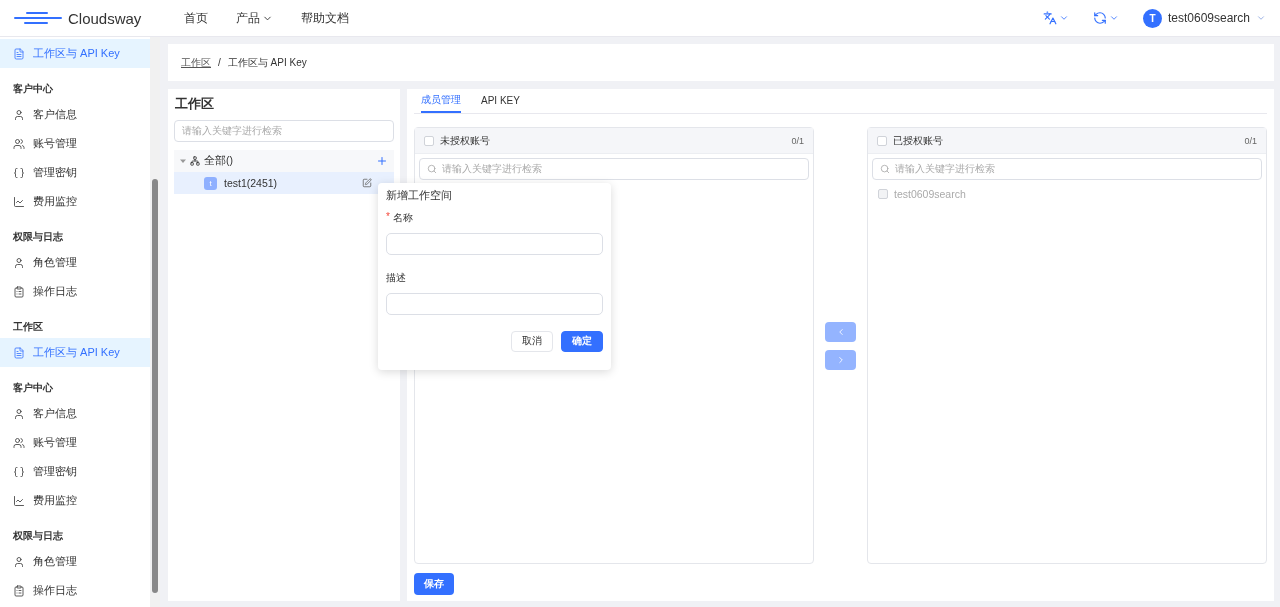 This screenshot has height=607, width=1280. I want to click on list-title: 未授权账号, so click(465, 140).